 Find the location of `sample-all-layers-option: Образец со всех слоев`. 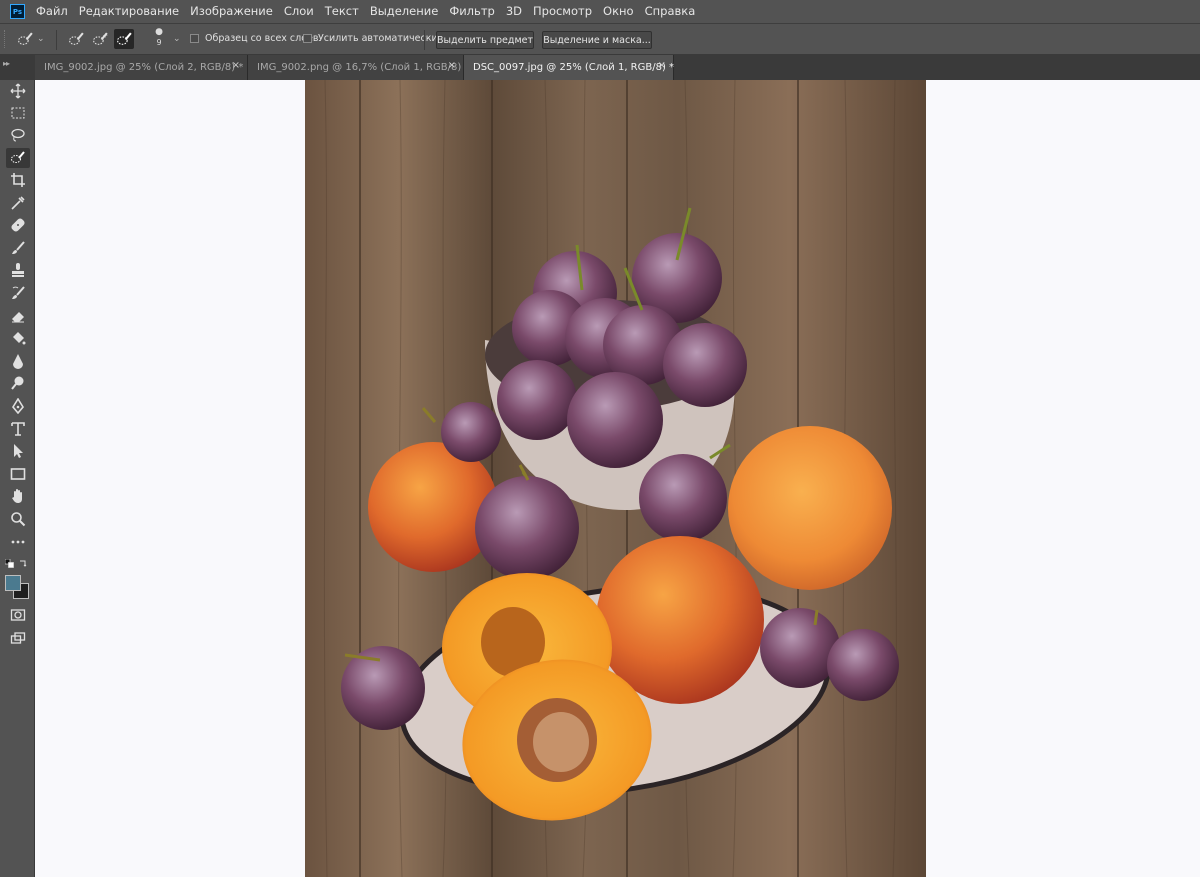

sample-all-layers-option: Образец со всех слоев is located at coordinates (254, 38).